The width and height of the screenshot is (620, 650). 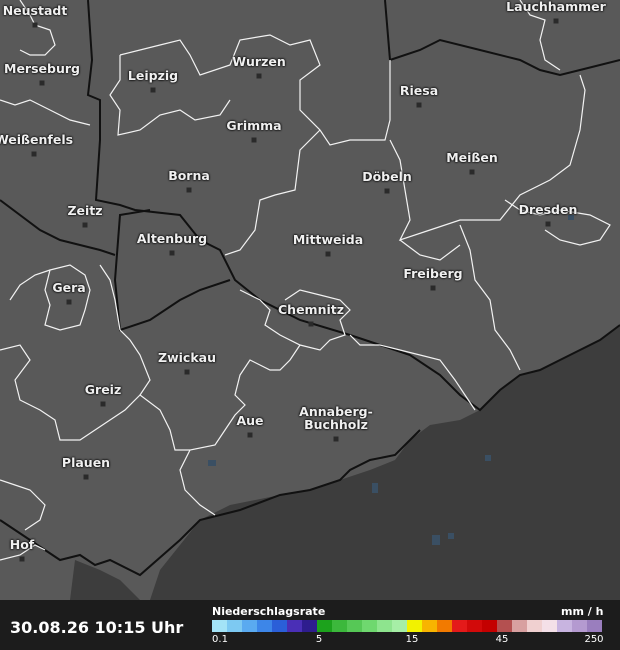 I want to click on city-label: Dresden, so click(x=548, y=209).